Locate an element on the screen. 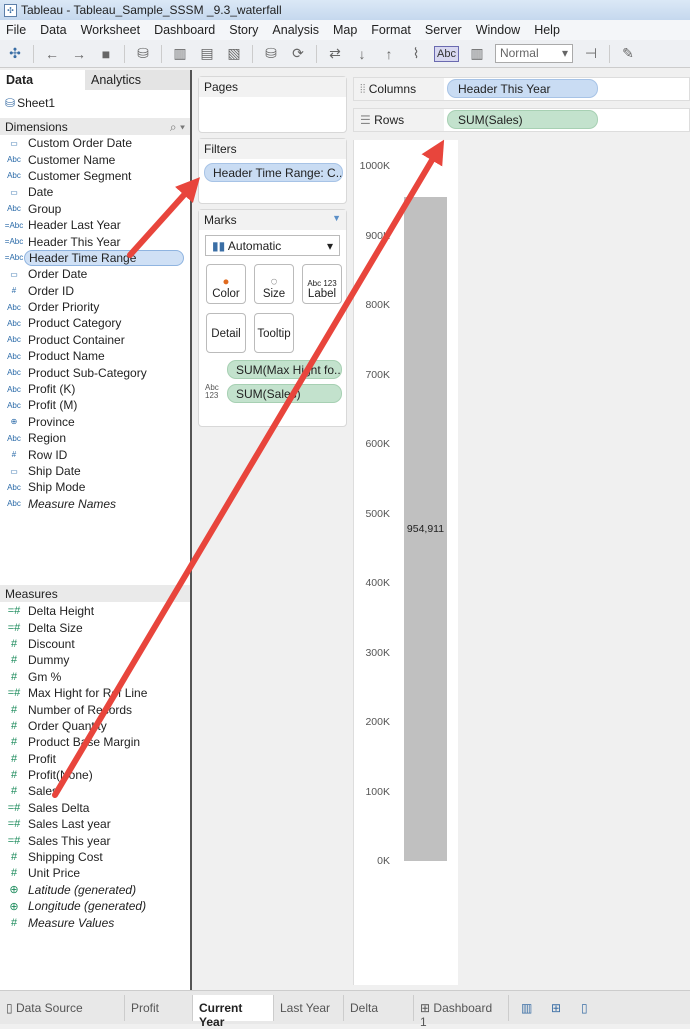 This screenshot has height=1029, width=690. tab-analytics: Analytics is located at coordinates (116, 80).